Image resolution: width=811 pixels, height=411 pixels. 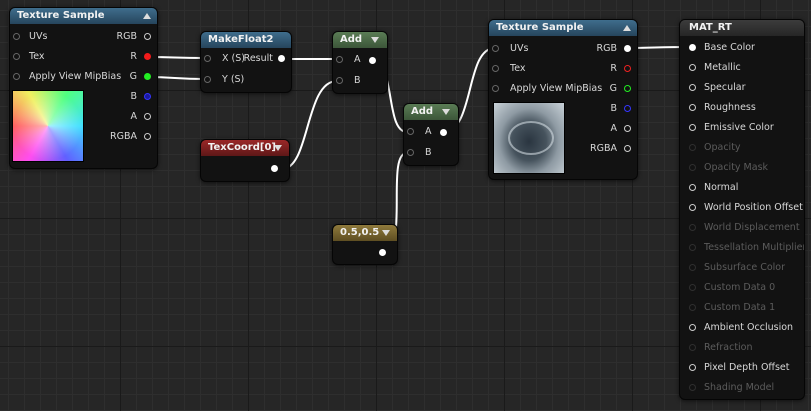 What do you see at coordinates (722, 147) in the screenshot?
I see `input-label: Opacity` at bounding box center [722, 147].